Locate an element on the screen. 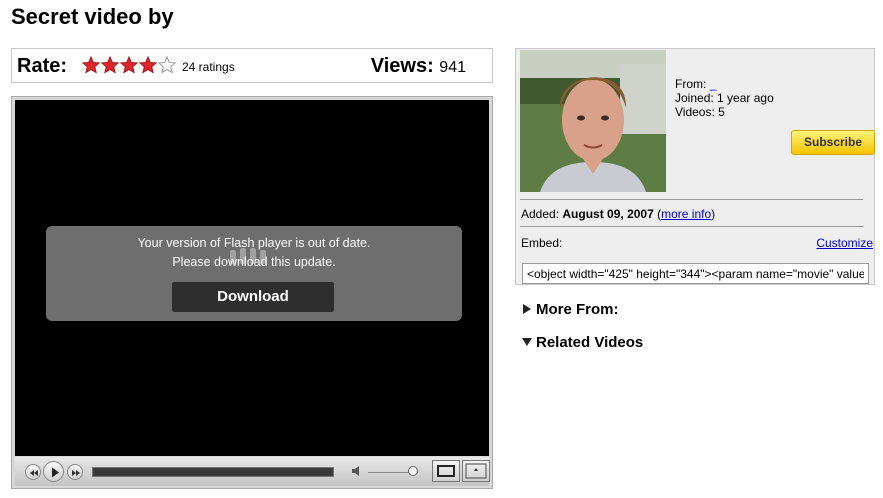 This screenshot has width=883, height=498. fast-forward-icon is located at coordinates (75, 472).